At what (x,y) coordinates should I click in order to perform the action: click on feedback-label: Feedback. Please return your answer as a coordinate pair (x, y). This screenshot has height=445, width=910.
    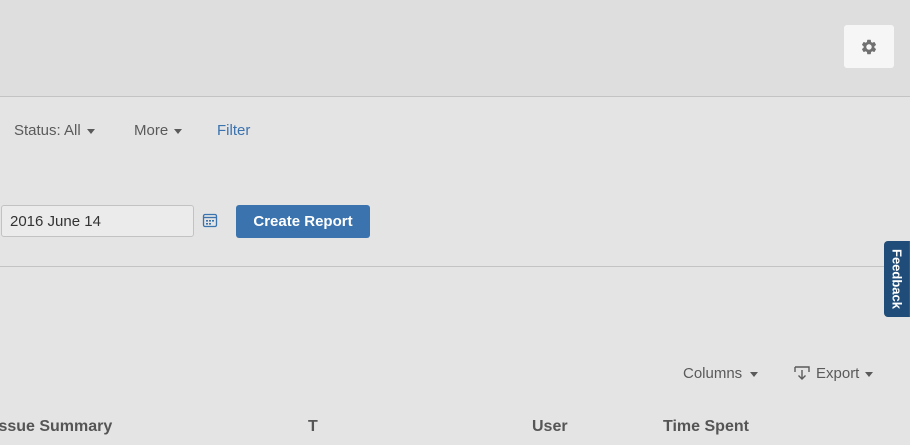
    Looking at the image, I should click on (897, 279).